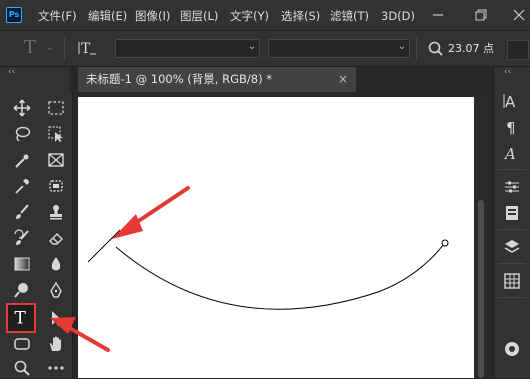 This screenshot has height=379, width=530. Describe the element at coordinates (249, 15) in the screenshot. I see `menu-type: 文字(Y)` at that location.